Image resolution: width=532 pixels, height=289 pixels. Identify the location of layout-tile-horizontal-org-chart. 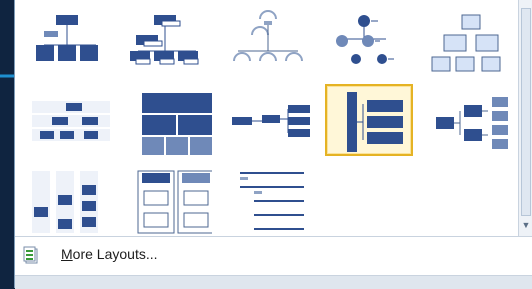
(271, 122).